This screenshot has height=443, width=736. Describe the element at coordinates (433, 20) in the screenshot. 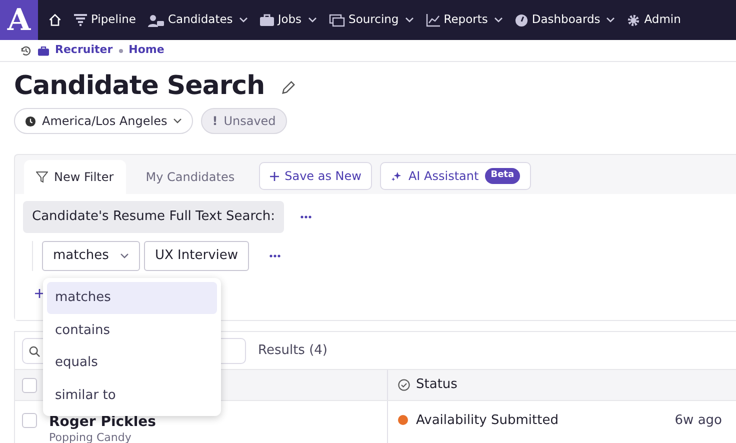

I see `chart-icon` at that location.